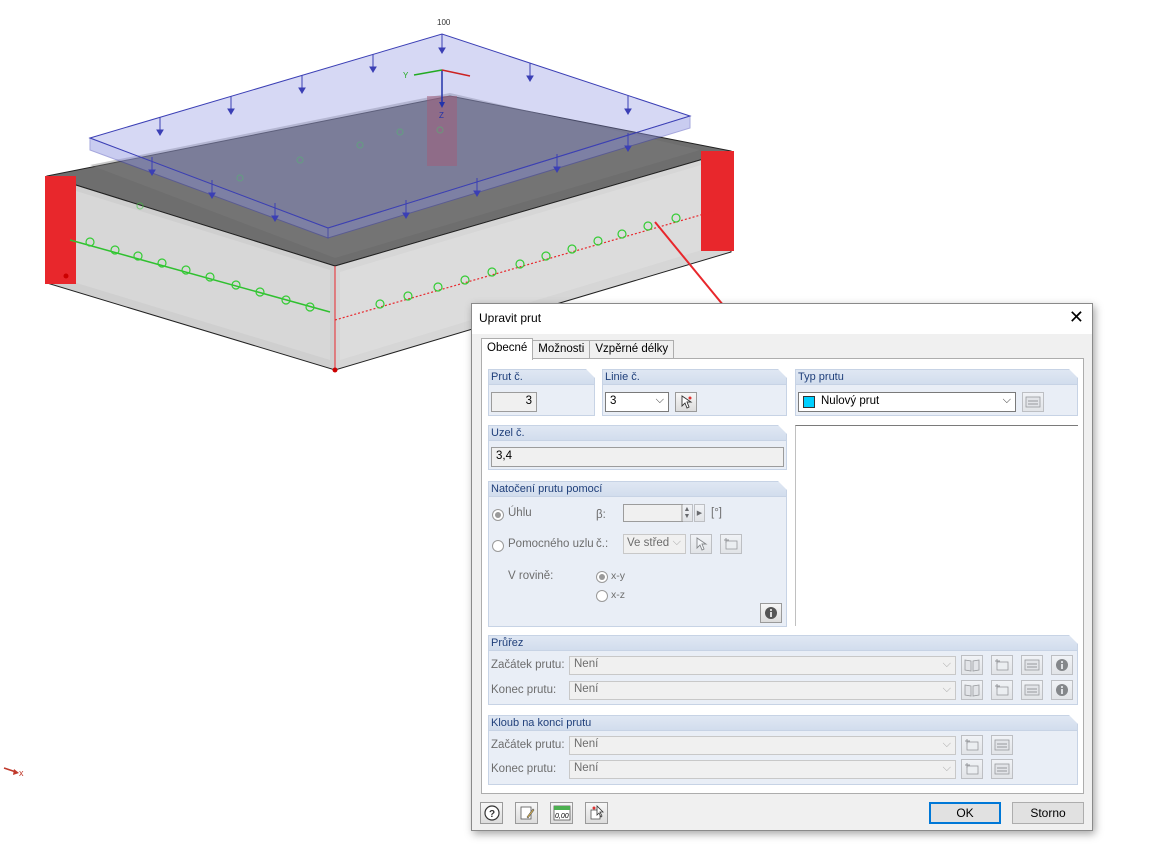 This screenshot has width=1153, height=865. Describe the element at coordinates (586, 664) in the screenshot. I see `section-start-value: Není` at that location.